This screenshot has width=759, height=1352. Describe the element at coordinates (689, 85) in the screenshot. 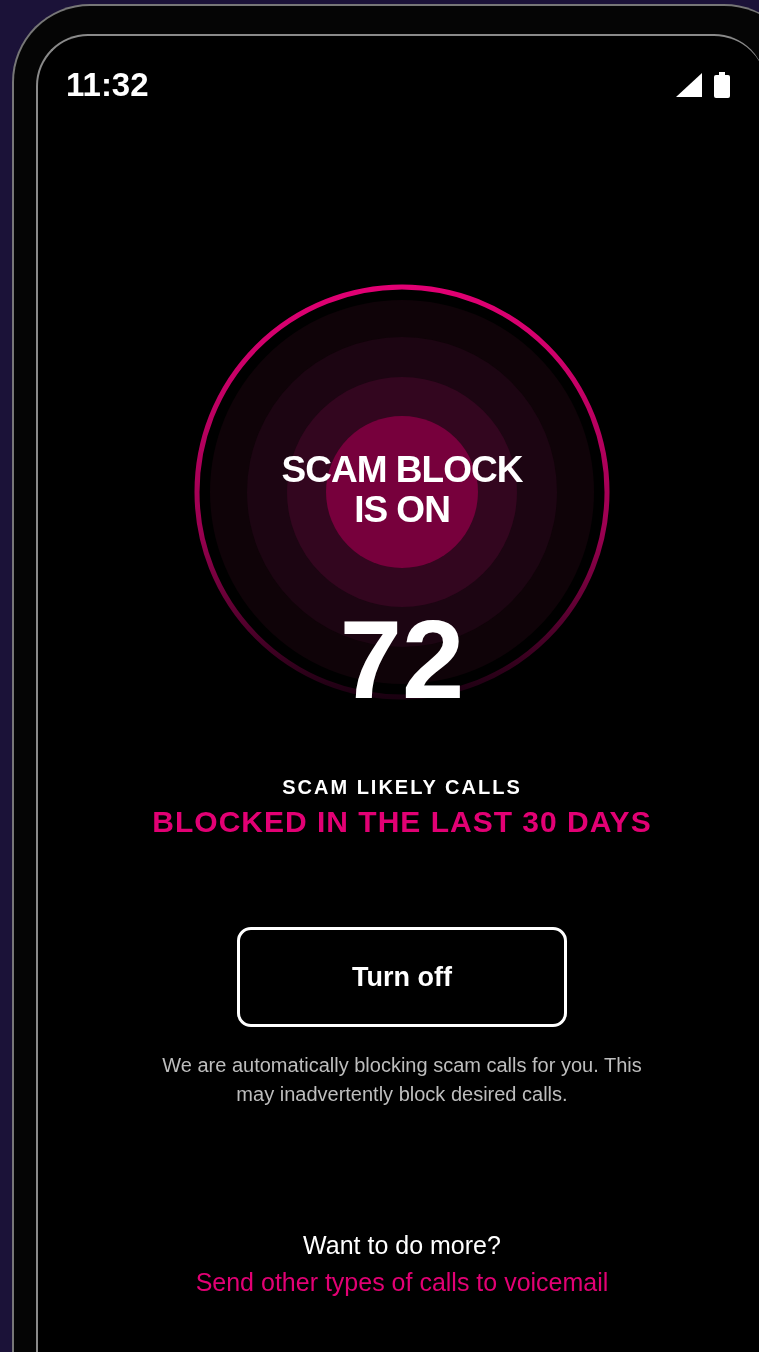

I see `signal-icon` at that location.